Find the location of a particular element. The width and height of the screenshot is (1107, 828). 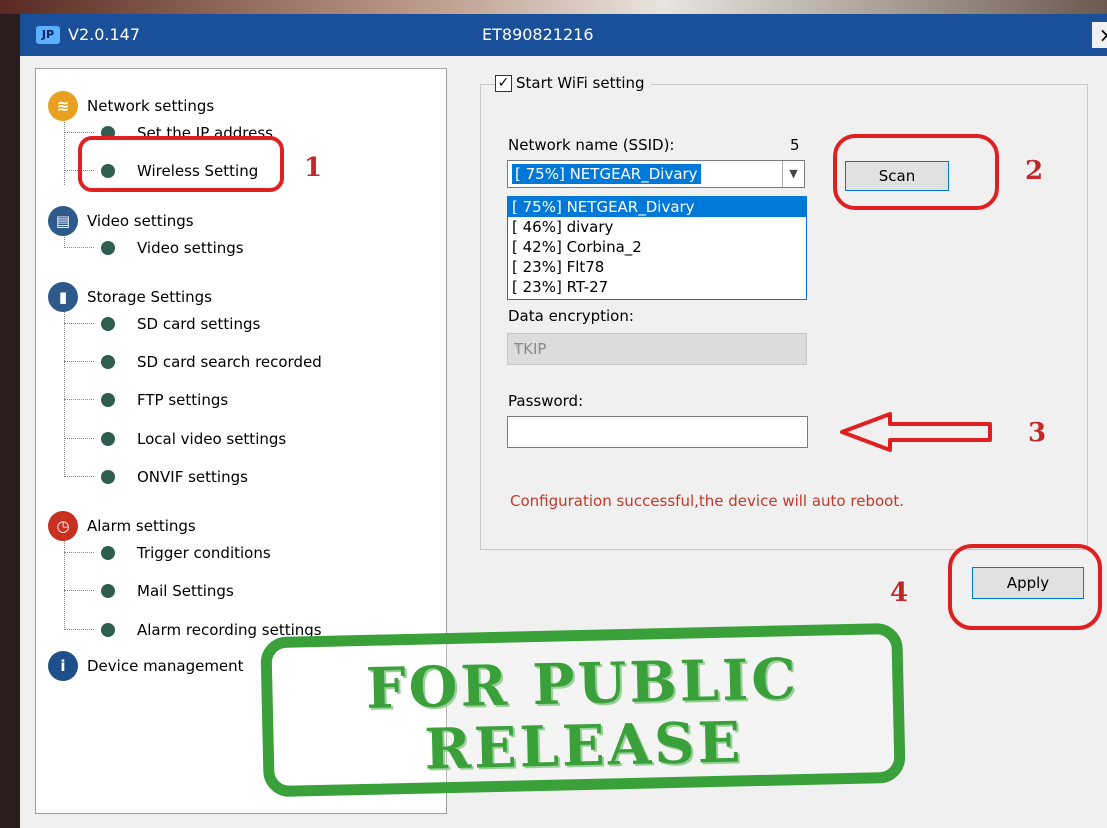

tree-category-label: Video settings is located at coordinates (140, 221).